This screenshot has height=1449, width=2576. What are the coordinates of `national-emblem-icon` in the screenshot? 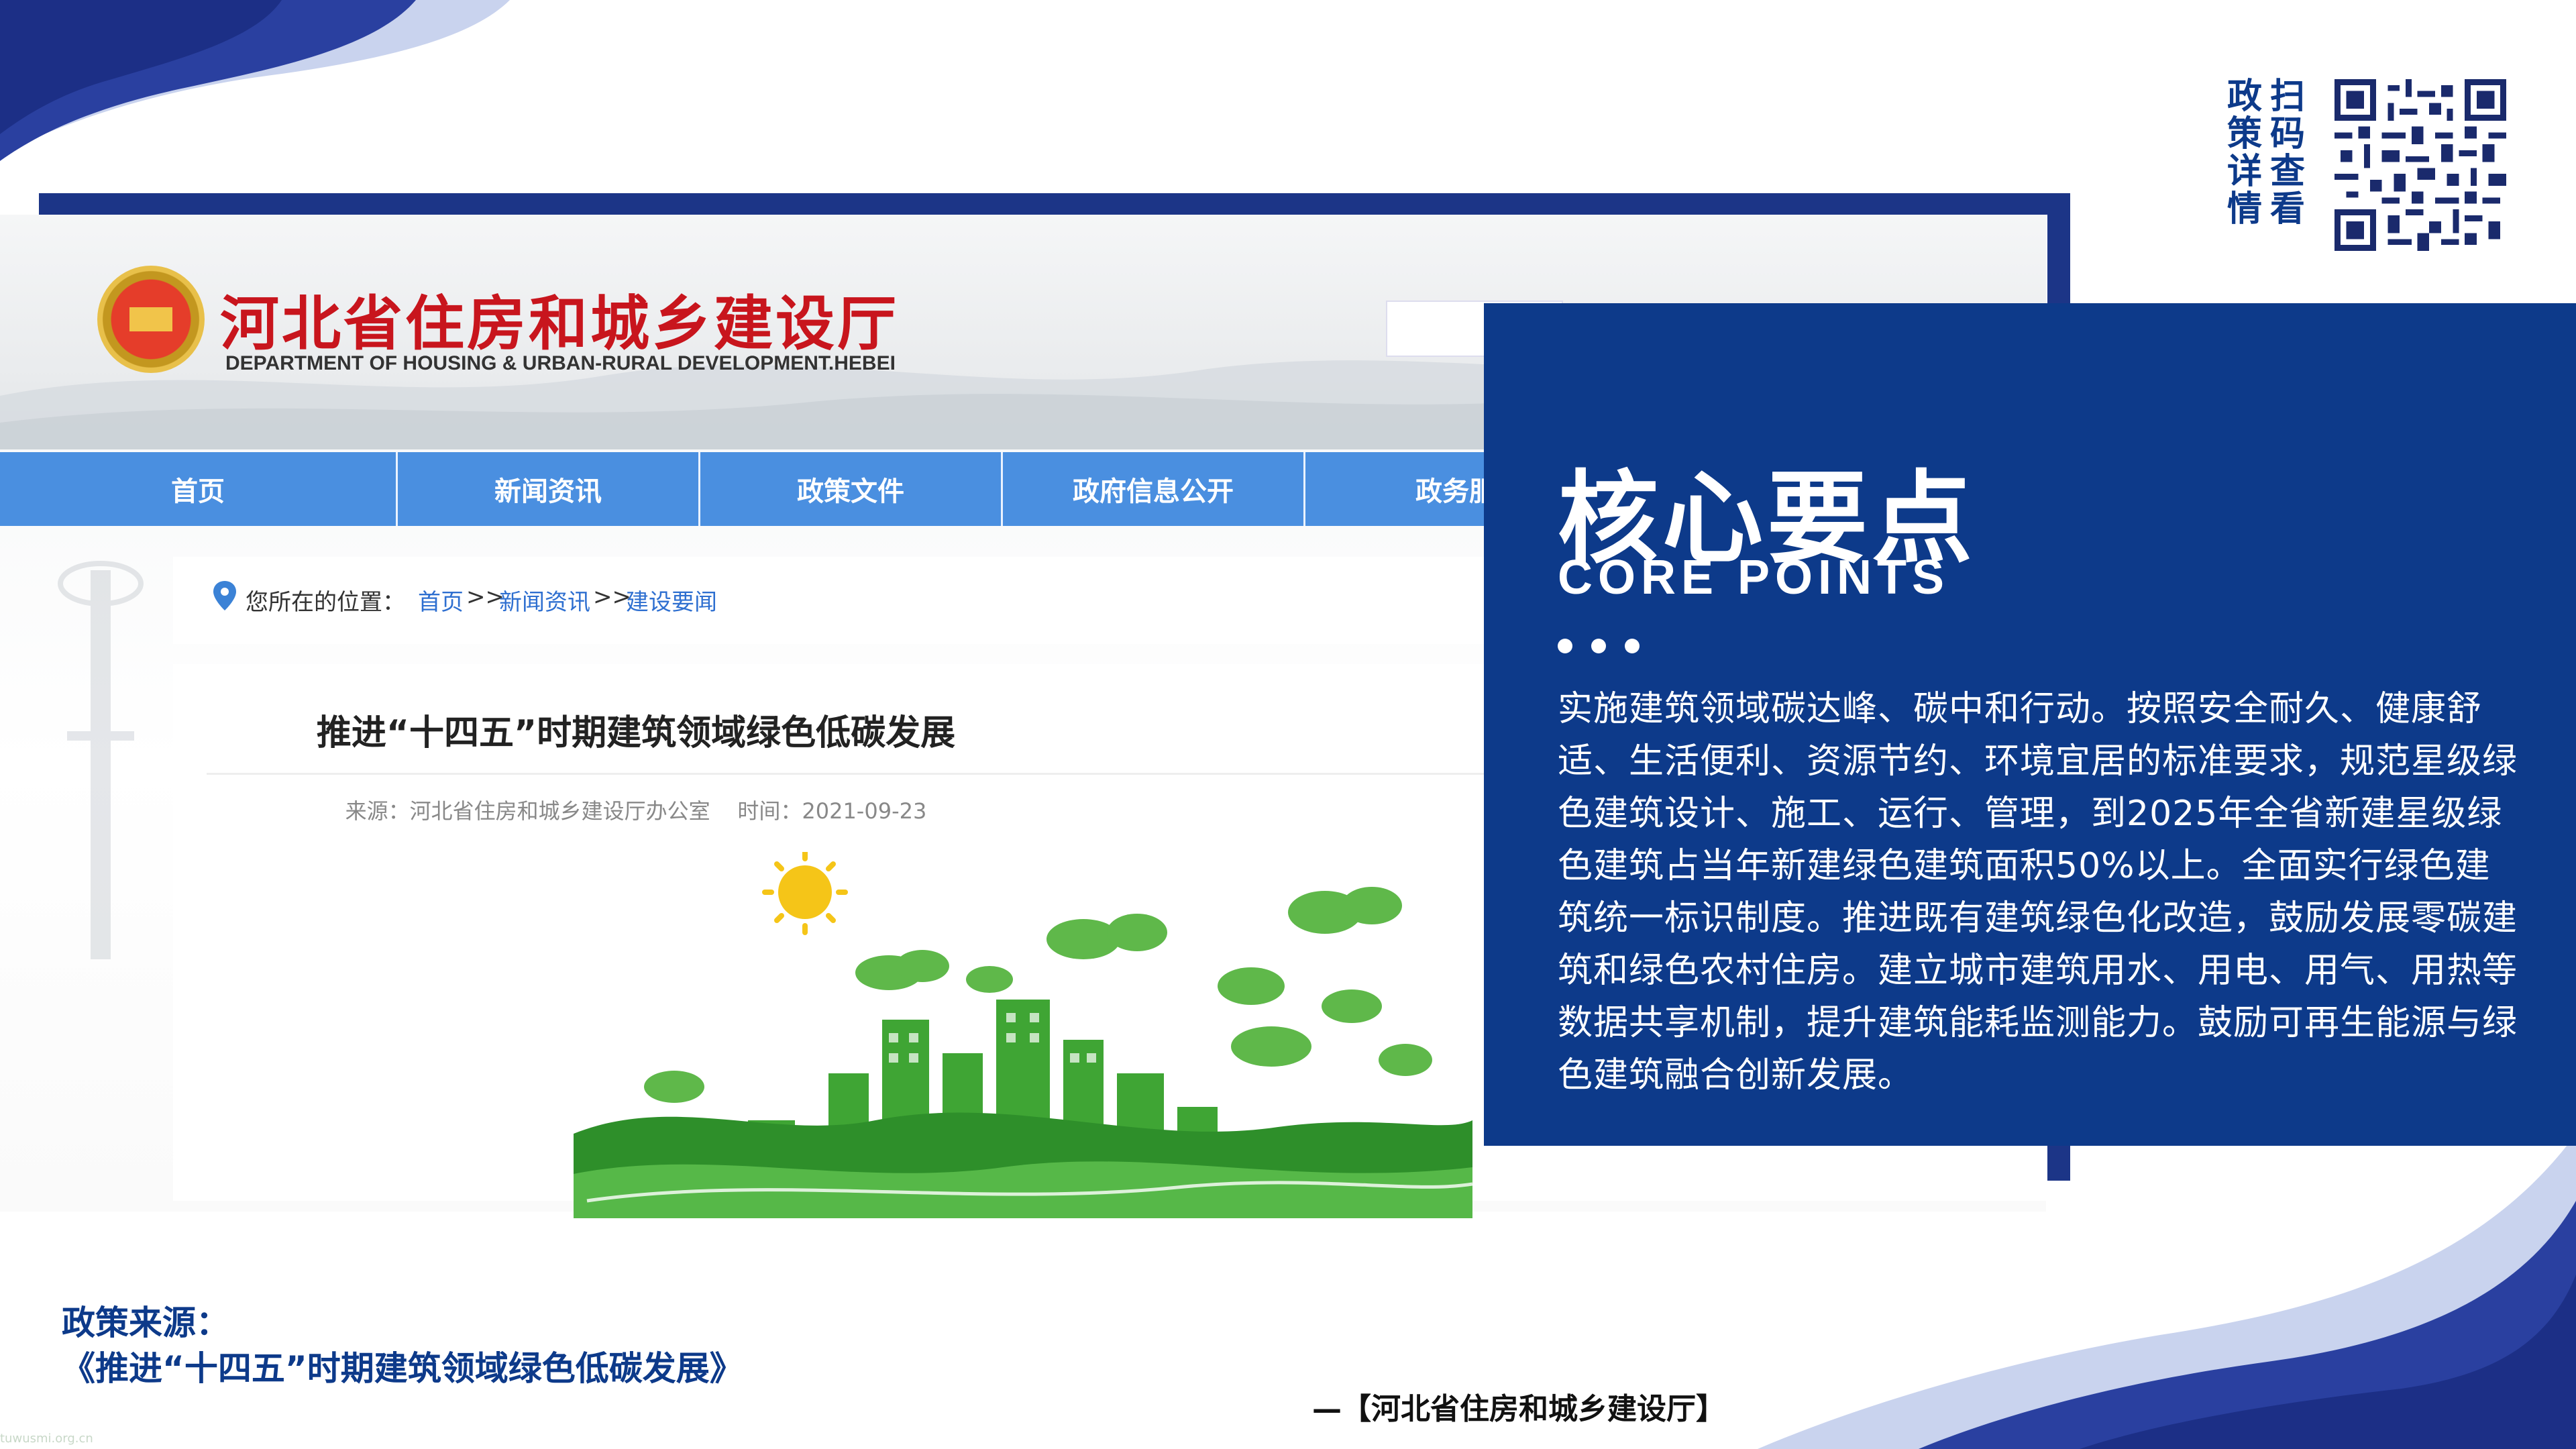 It's located at (151, 319).